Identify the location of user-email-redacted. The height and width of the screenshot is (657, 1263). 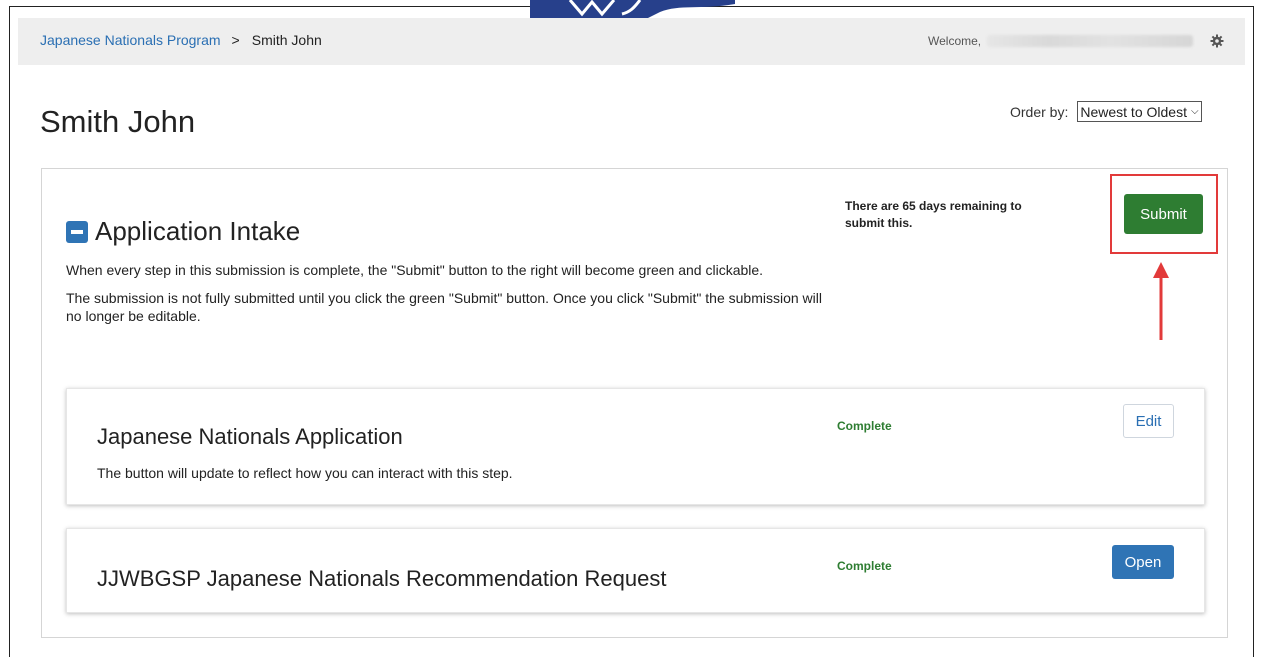
(1090, 41).